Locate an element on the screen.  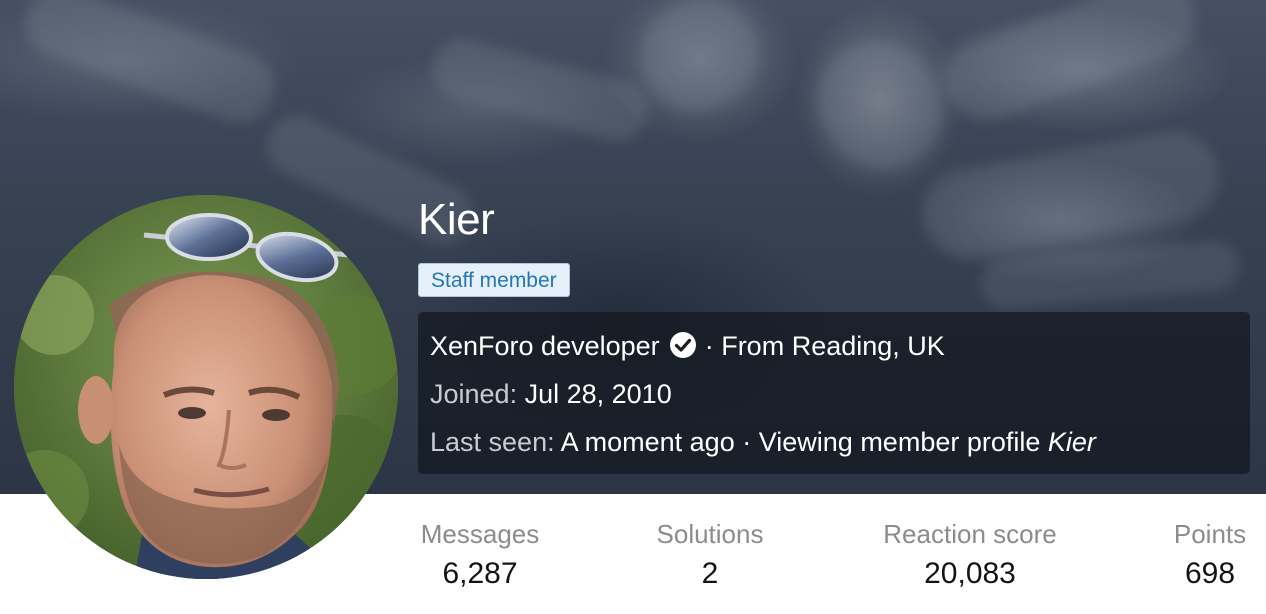
joined-date: Jul 28, 2010 is located at coordinates (598, 394).